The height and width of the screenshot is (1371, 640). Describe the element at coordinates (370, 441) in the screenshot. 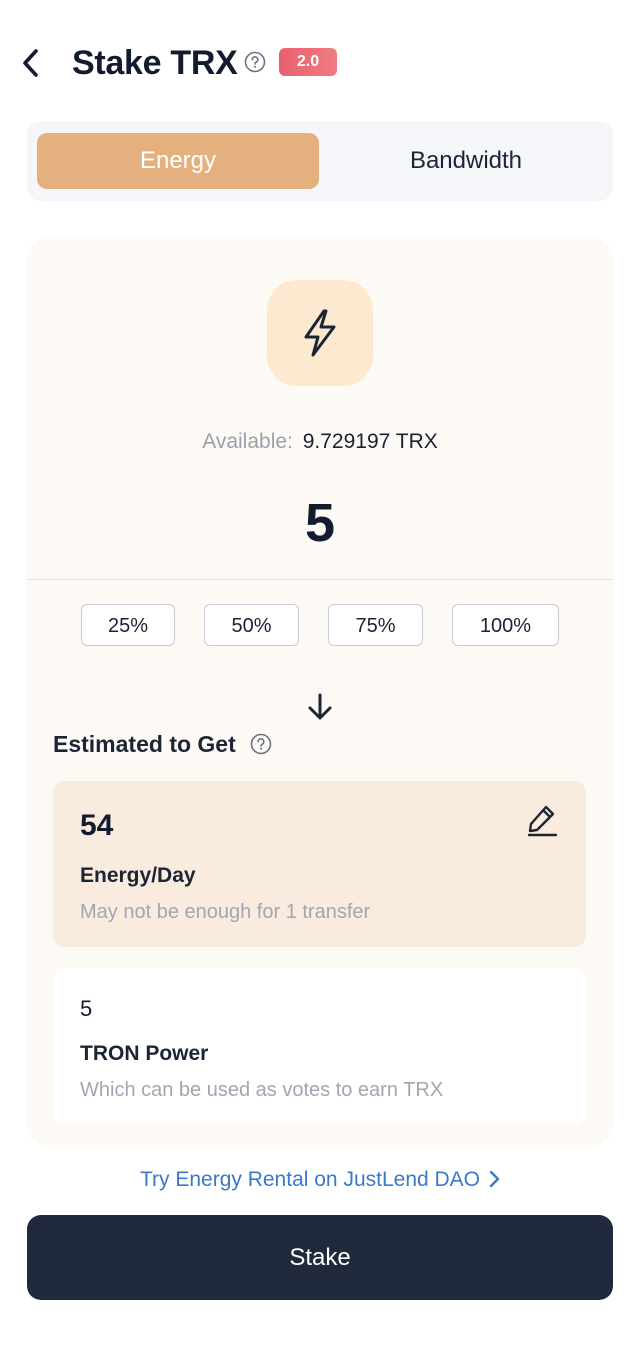

I see `available-value: 9.729197 TRX` at that location.